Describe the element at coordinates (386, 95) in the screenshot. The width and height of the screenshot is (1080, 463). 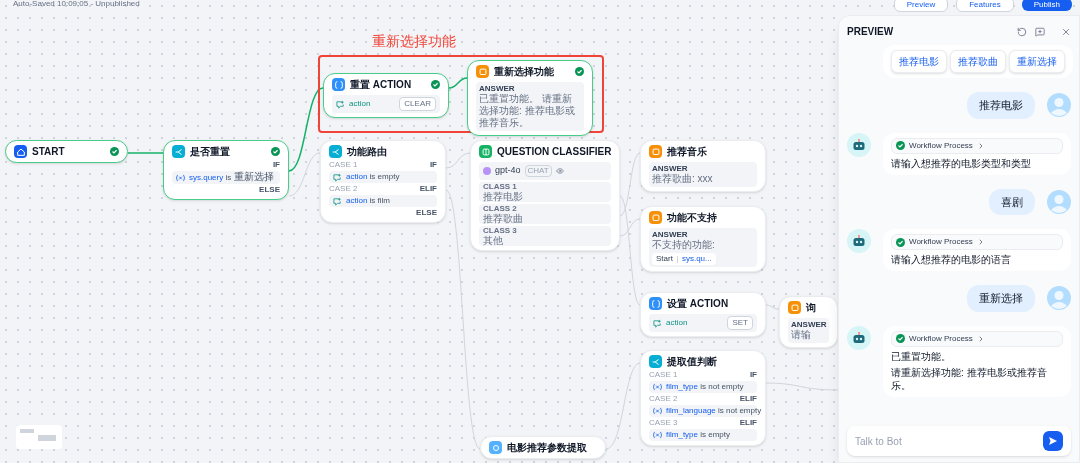
I see `workflow-node: 重置 ACTION action CLEAR` at that location.